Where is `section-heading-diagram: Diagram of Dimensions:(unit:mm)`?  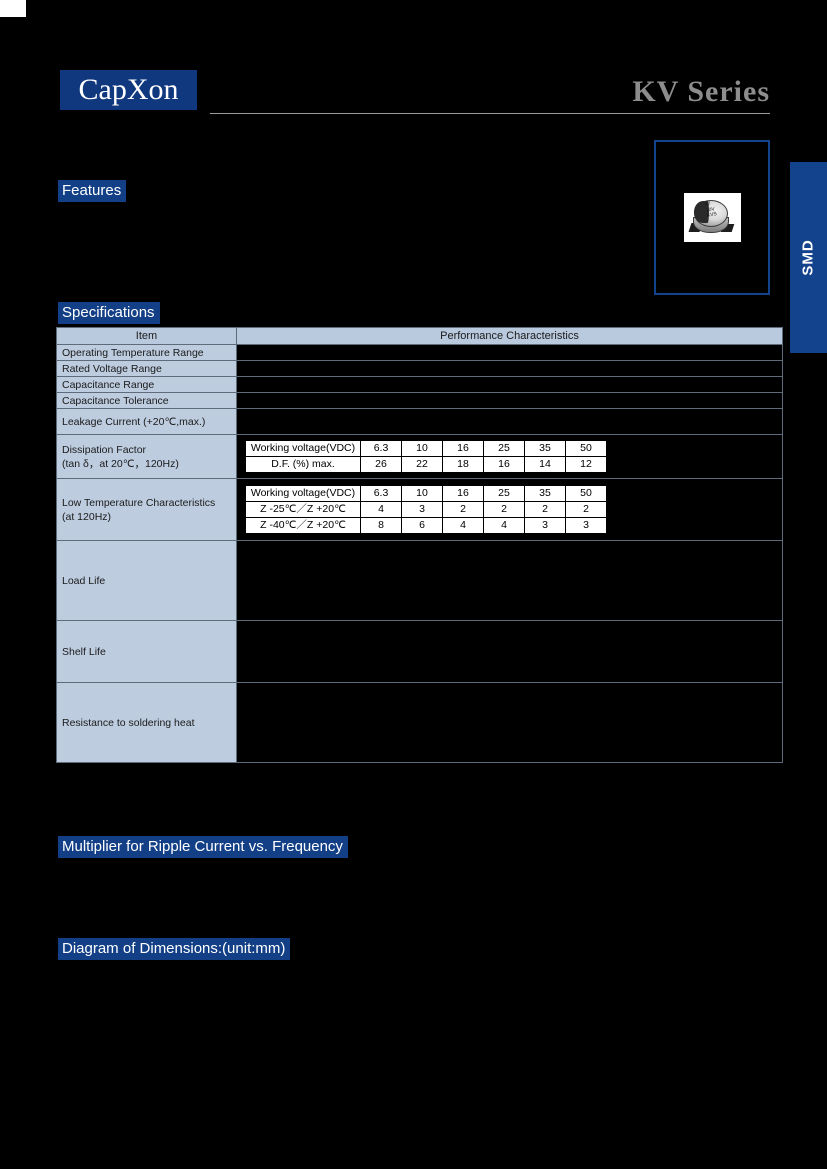 section-heading-diagram: Diagram of Dimensions:(unit:mm) is located at coordinates (174, 949).